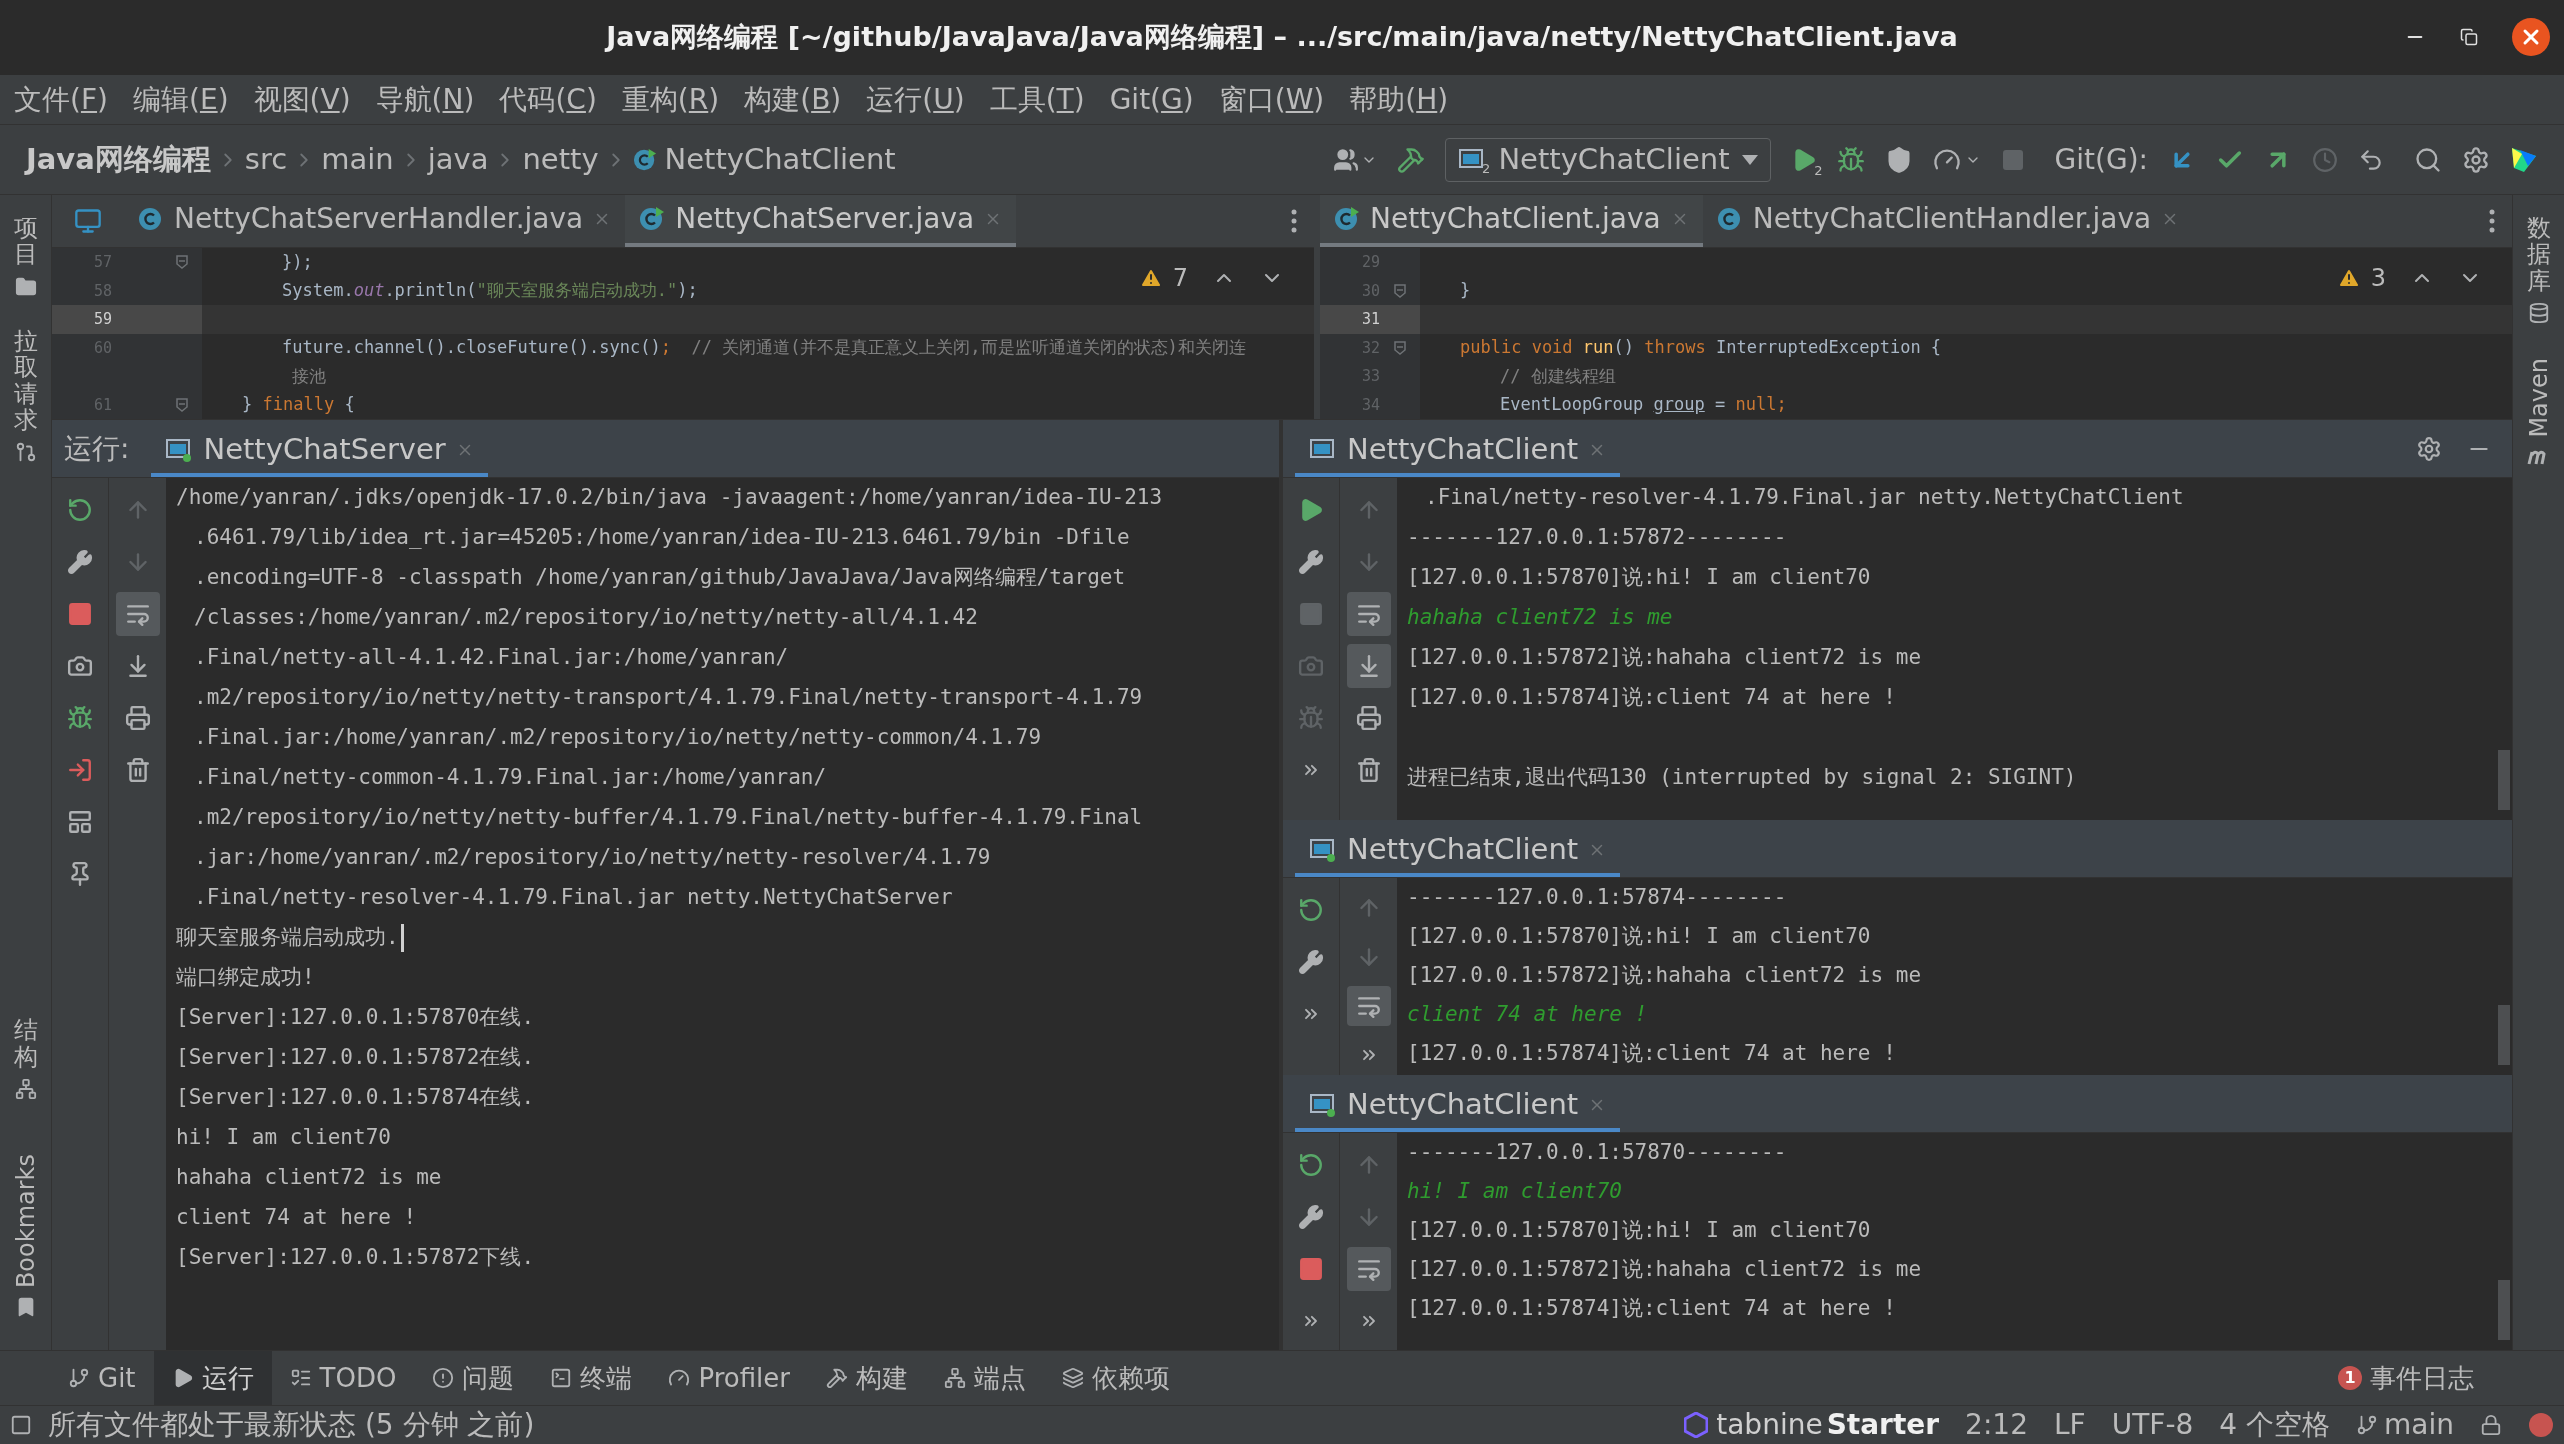  What do you see at coordinates (2538, 270) in the screenshot?
I see `tool-window-button: 数据库` at bounding box center [2538, 270].